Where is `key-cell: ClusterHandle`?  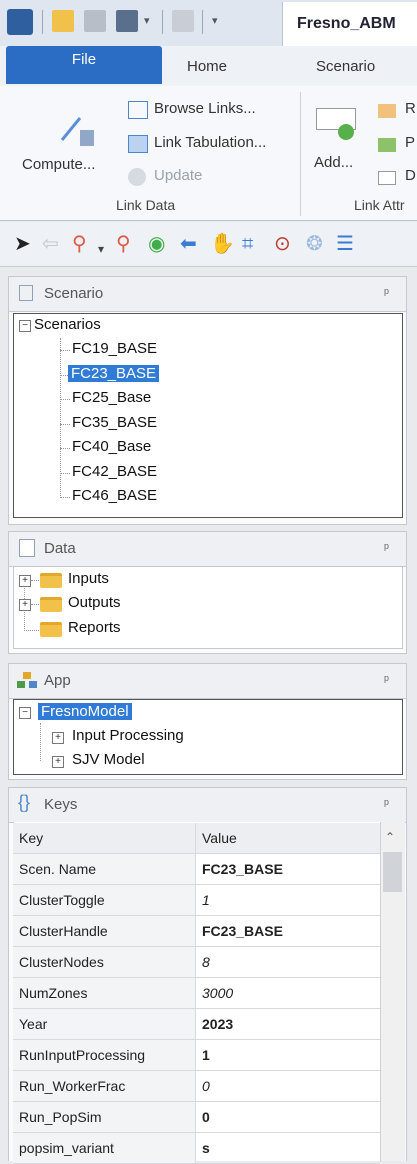 key-cell: ClusterHandle is located at coordinates (104, 931).